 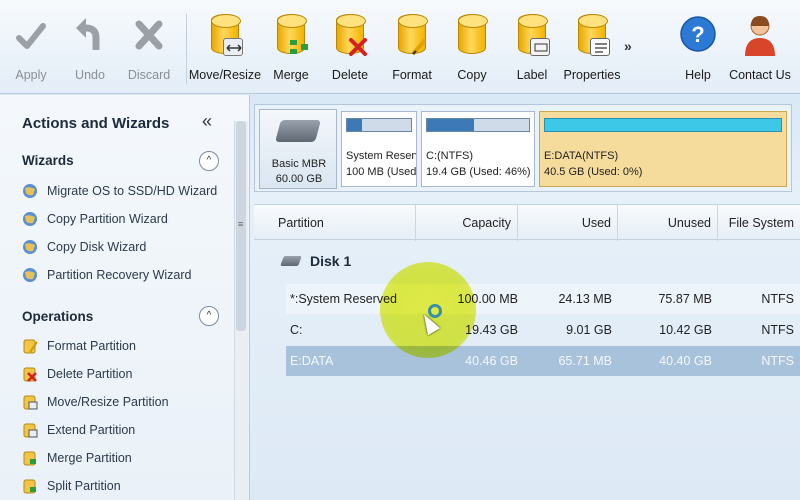 I want to click on undo-icon, so click(x=90, y=36).